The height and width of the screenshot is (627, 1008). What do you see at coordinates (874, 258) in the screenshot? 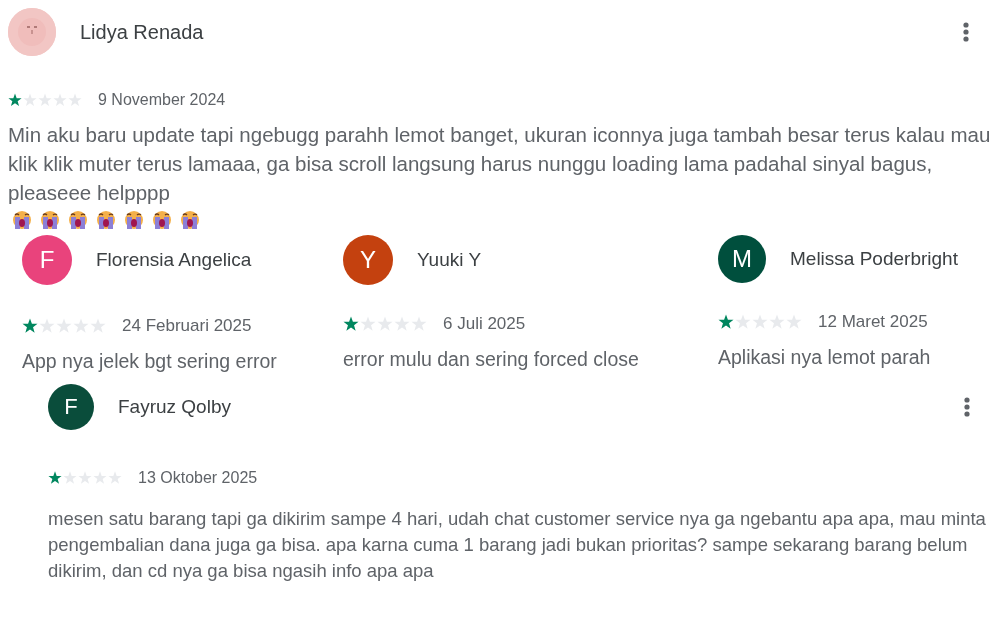
I see `author-name: Melissa Poderbright` at bounding box center [874, 258].